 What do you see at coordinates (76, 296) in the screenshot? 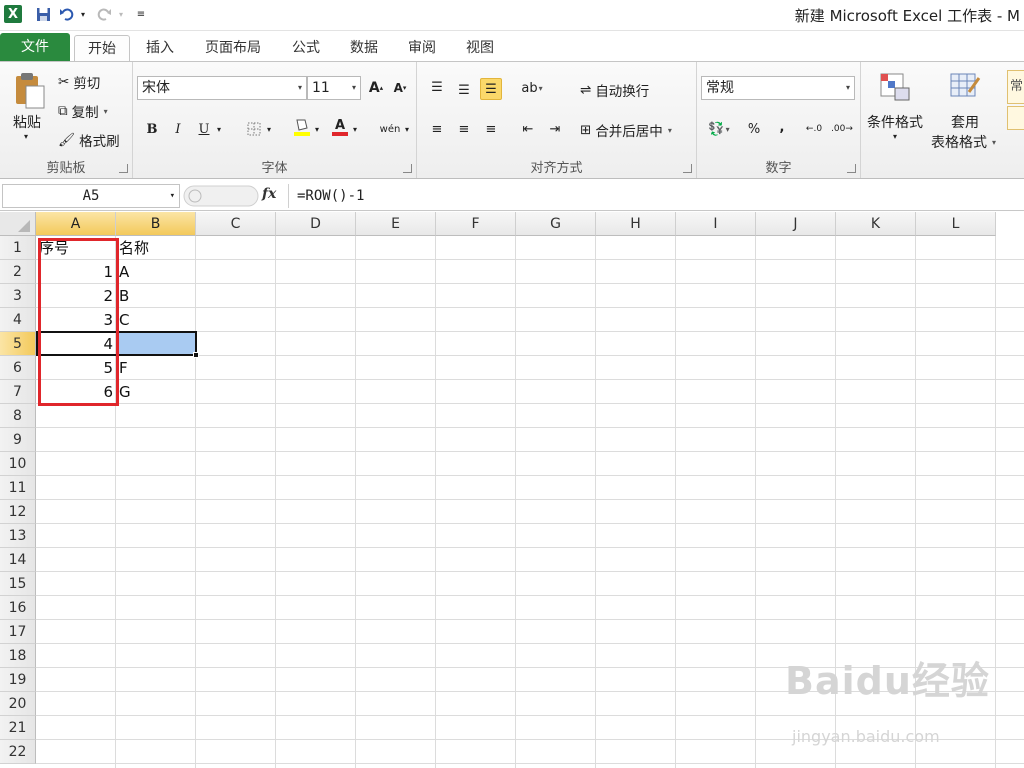
I see `cell-a3: 2` at bounding box center [76, 296].